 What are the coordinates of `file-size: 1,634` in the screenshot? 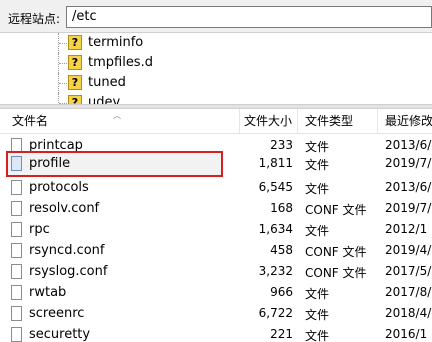 It's located at (275, 229).